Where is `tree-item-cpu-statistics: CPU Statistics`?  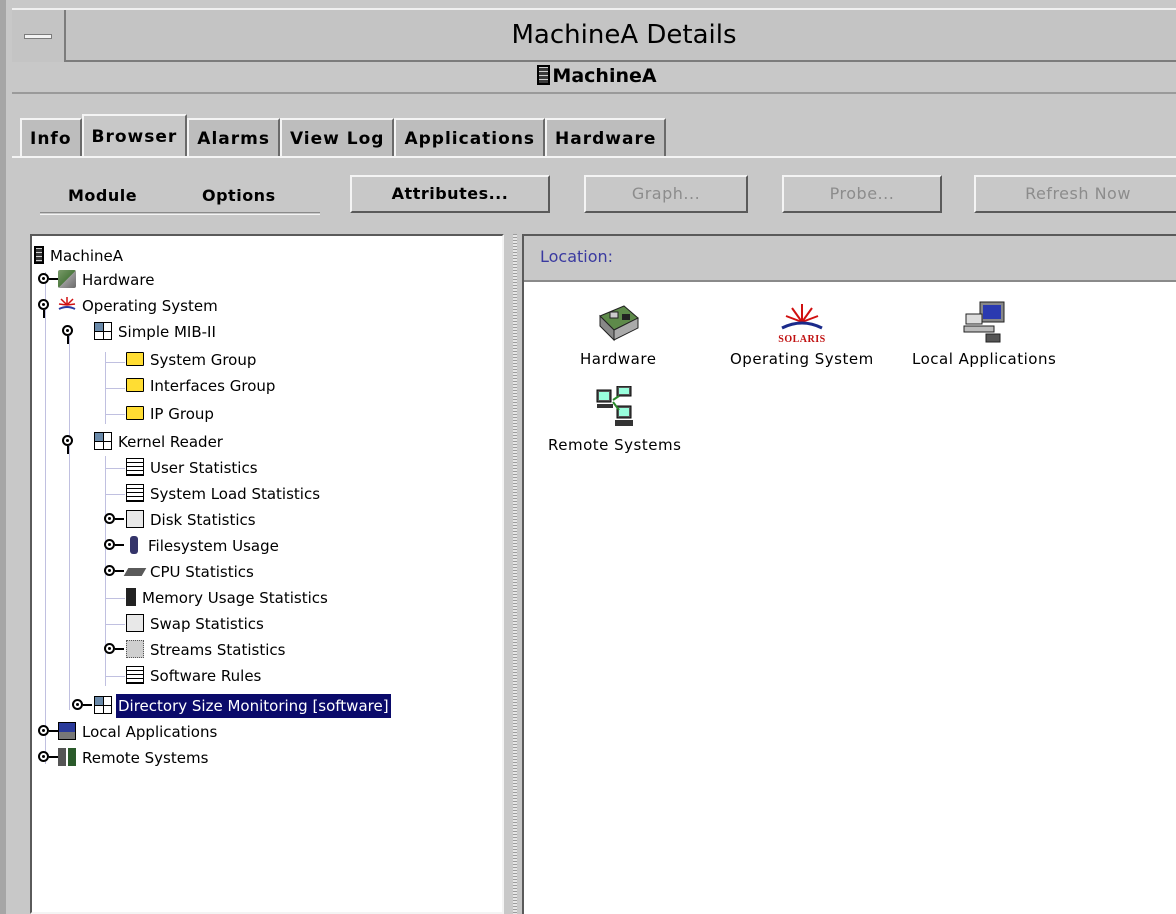 tree-item-cpu-statistics: CPU Statistics is located at coordinates (189, 572).